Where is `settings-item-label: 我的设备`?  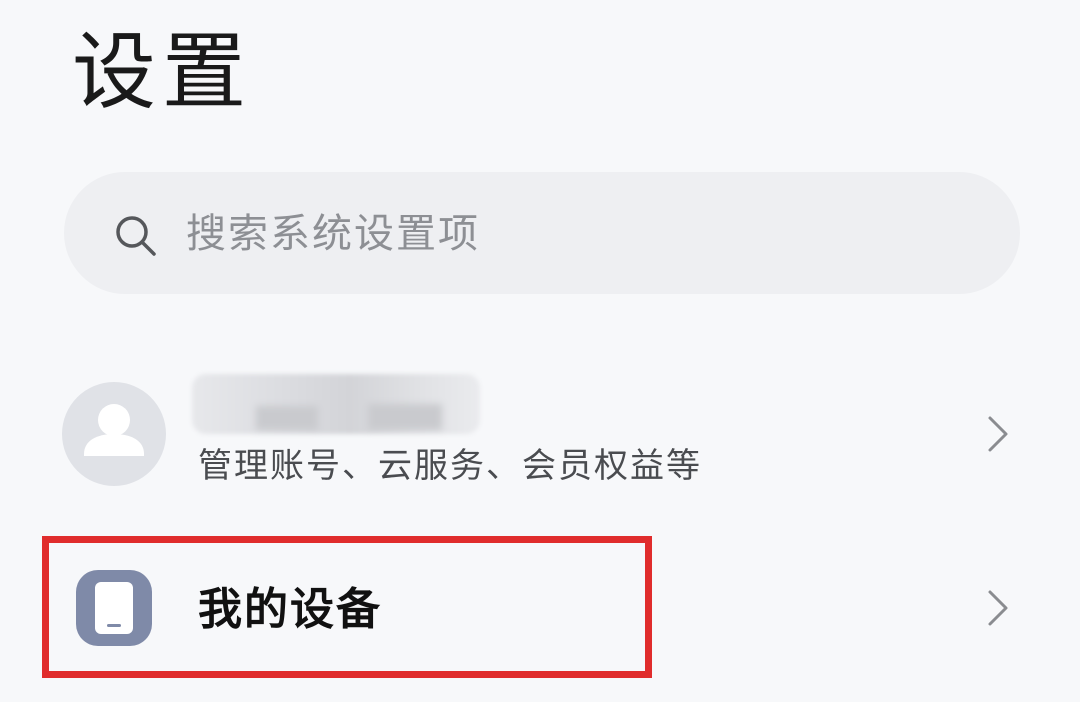 settings-item-label: 我的设备 is located at coordinates (290, 609).